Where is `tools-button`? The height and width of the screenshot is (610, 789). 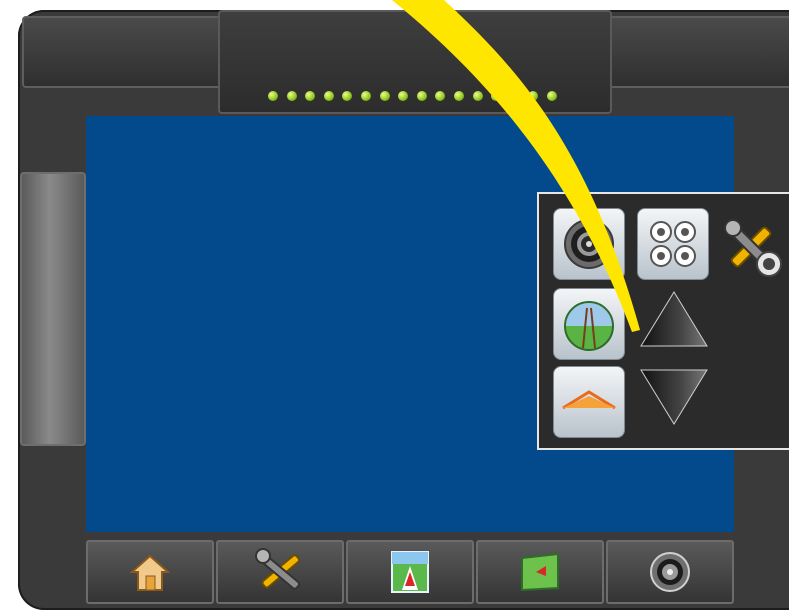 tools-button is located at coordinates (280, 572).